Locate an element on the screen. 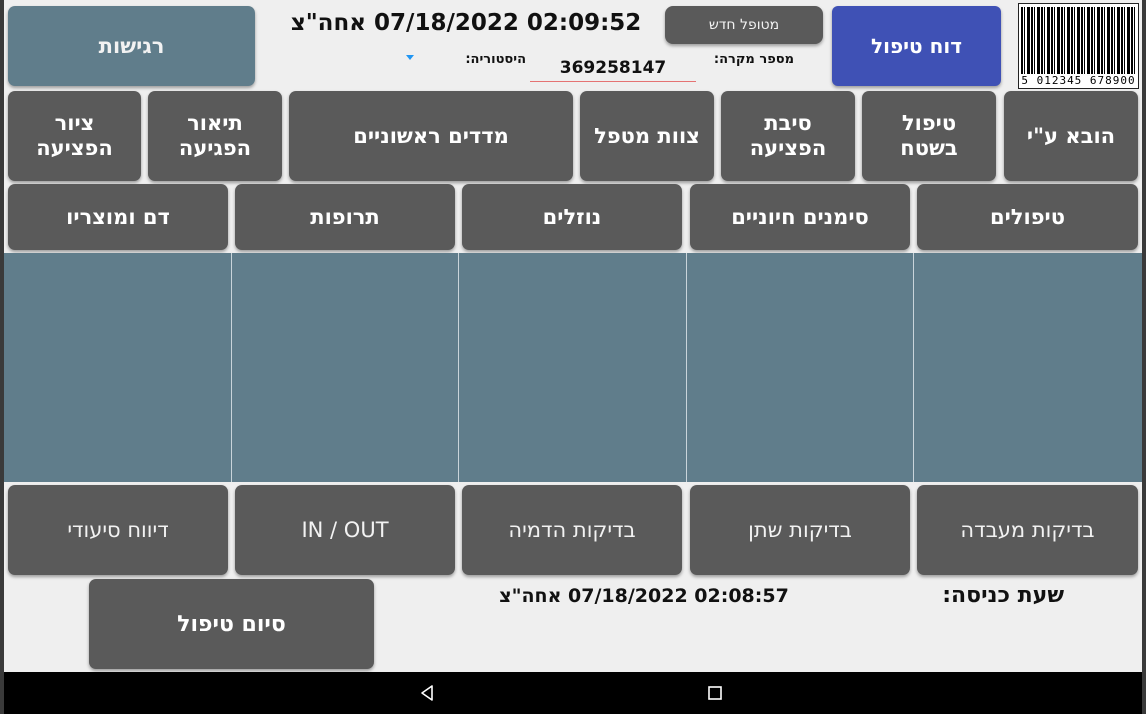 The width and height of the screenshot is (1146, 714). case-number-field: 369258147 is located at coordinates (613, 70).